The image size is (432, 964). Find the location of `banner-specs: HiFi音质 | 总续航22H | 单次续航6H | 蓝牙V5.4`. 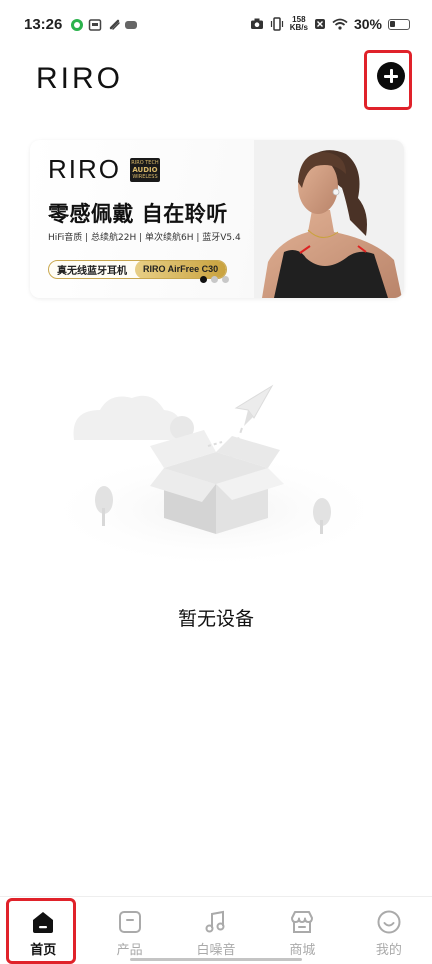

banner-specs: HiFi音质 | 总续航22H | 单次续航6H | 蓝牙V5.4 is located at coordinates (144, 238).